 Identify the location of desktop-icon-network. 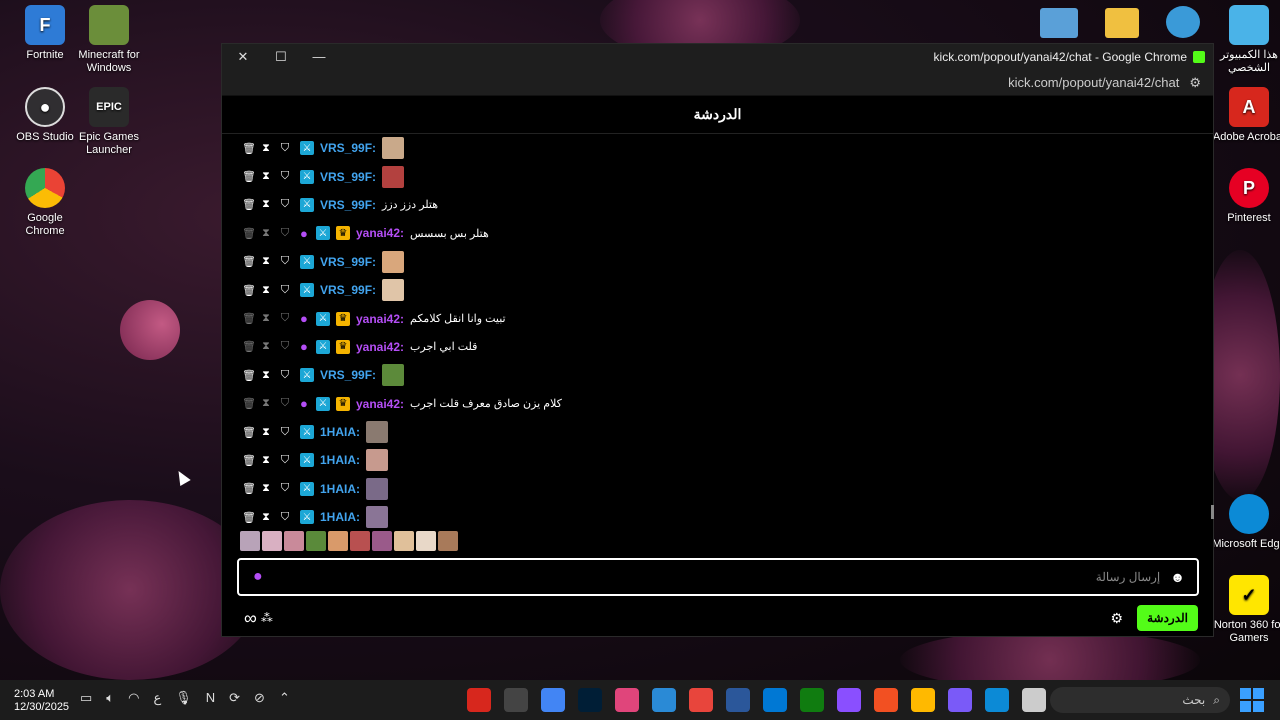
(1183, 22).